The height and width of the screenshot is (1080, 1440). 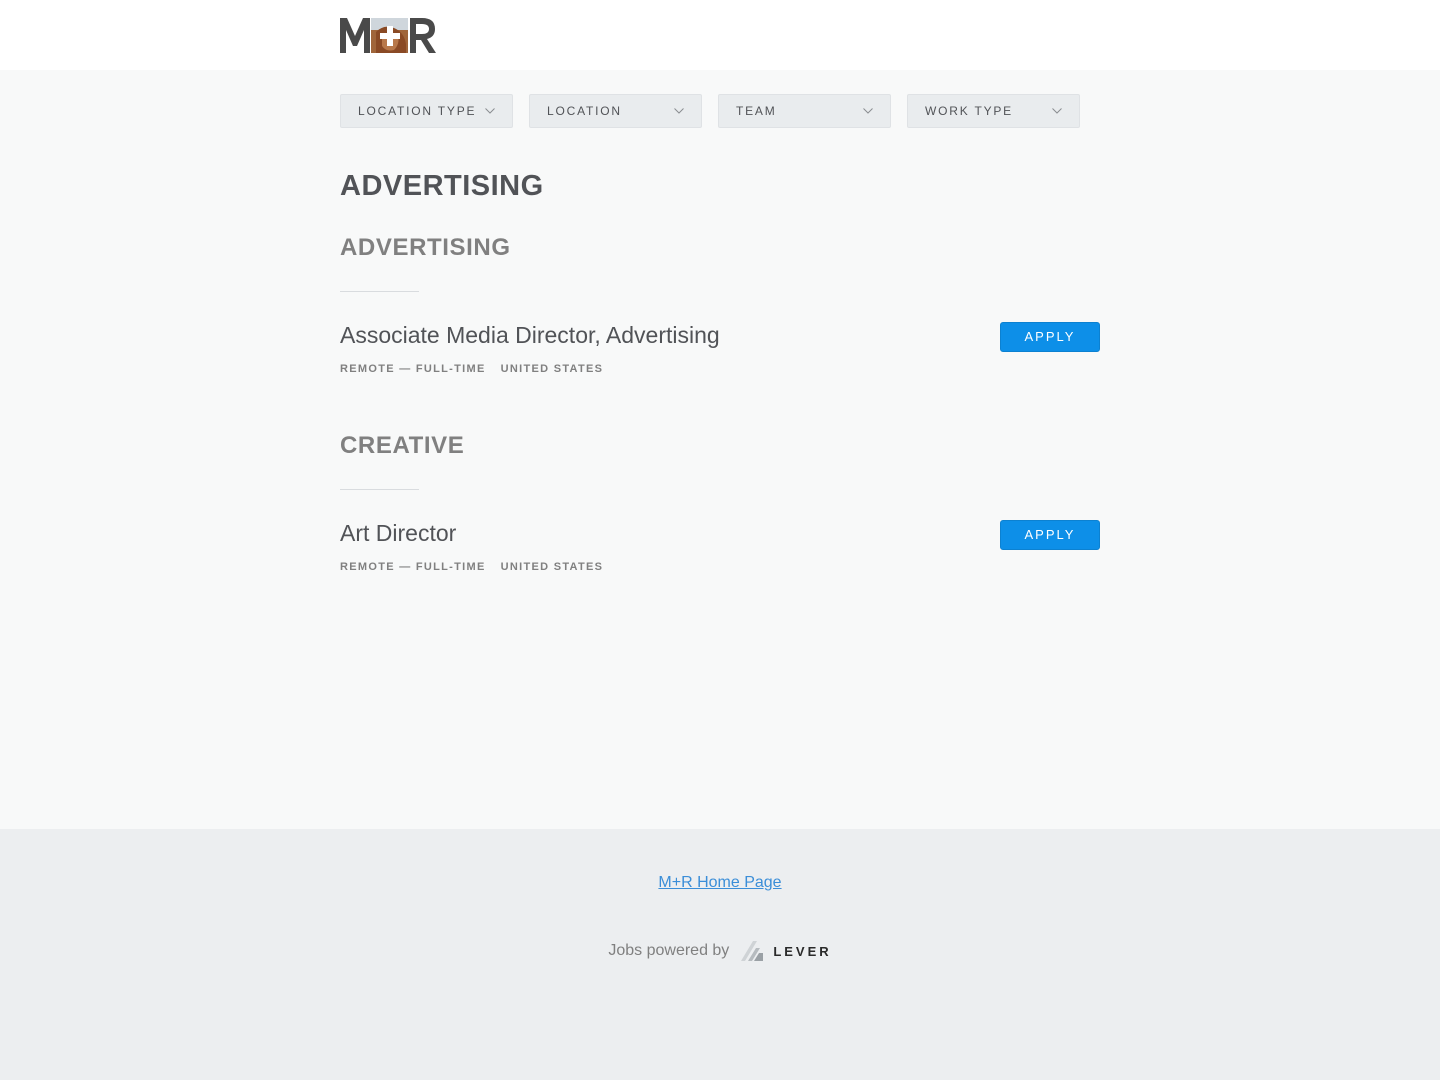 I want to click on filter-location: LOCATION, so click(x=615, y=111).